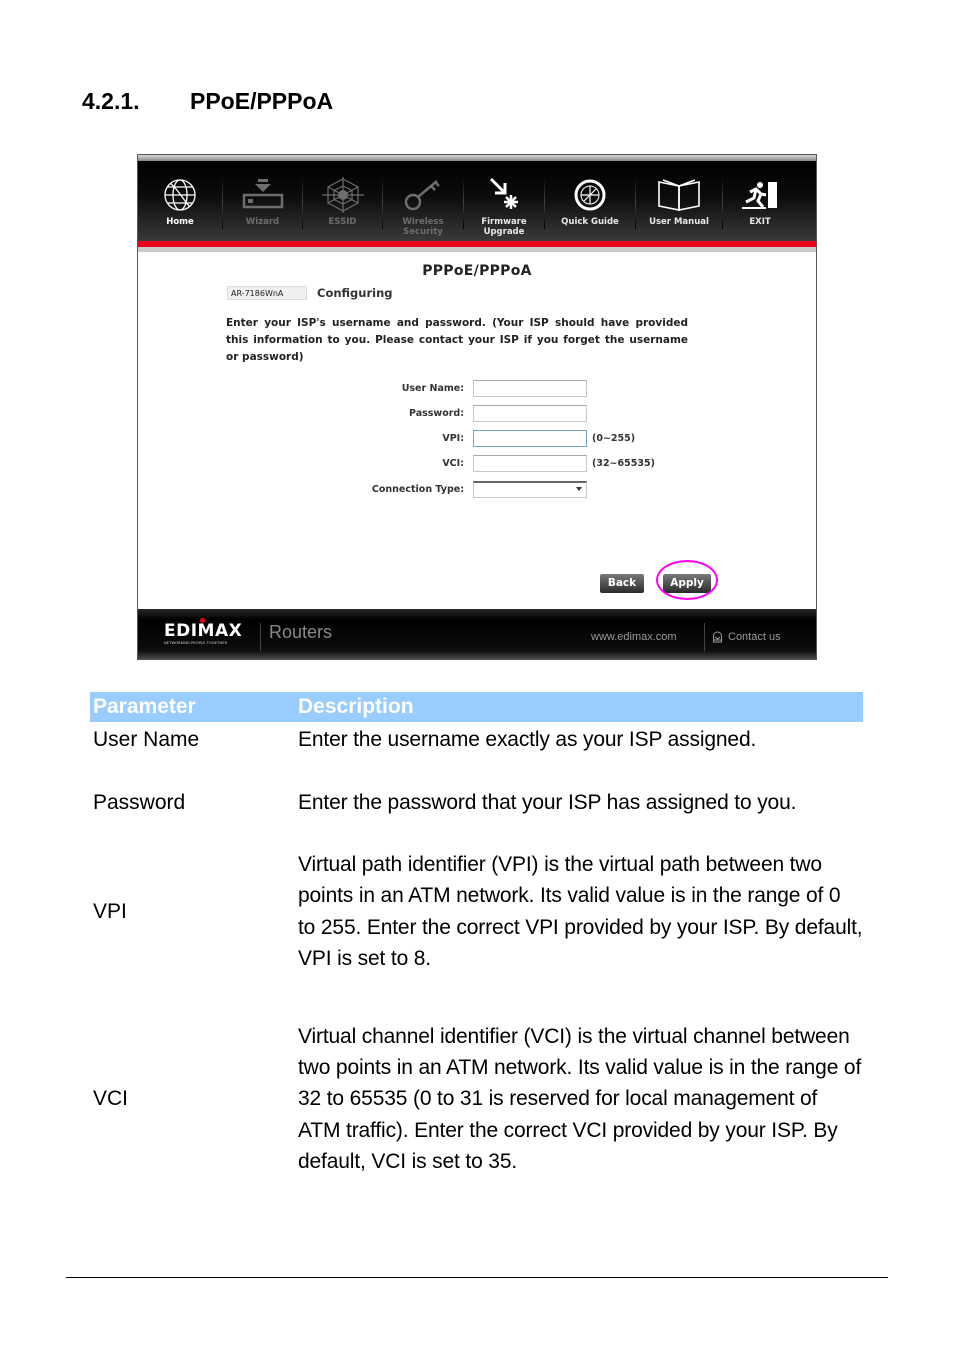 The height and width of the screenshot is (1350, 954). What do you see at coordinates (622, 583) in the screenshot?
I see `back-button: Back` at bounding box center [622, 583].